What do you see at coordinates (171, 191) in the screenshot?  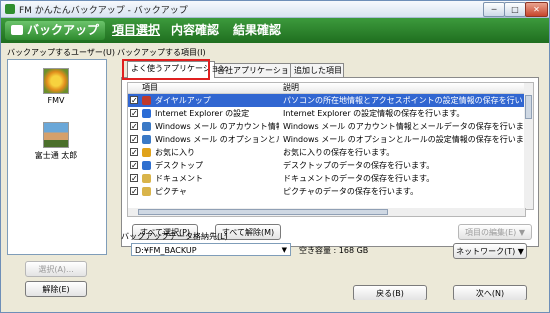 I see `item-name: ピクチャ` at bounding box center [171, 191].